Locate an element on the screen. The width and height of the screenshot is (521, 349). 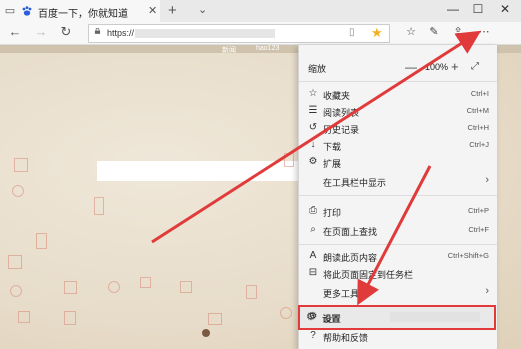
refresh-icon: ↻ is located at coordinates (66, 32).